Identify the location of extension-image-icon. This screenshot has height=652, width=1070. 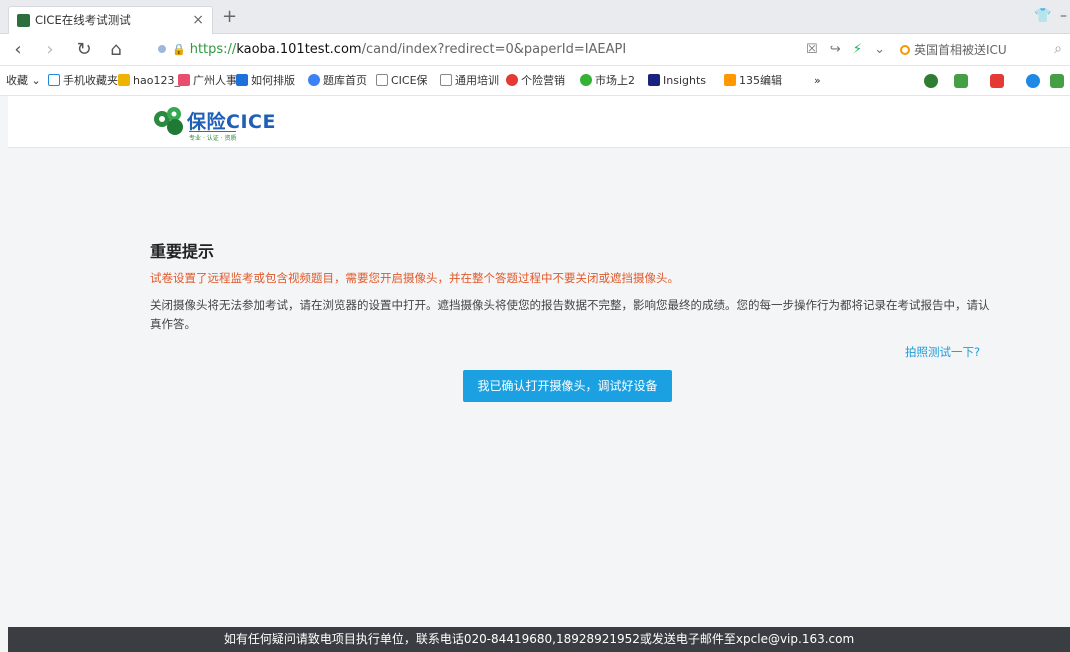
(961, 81).